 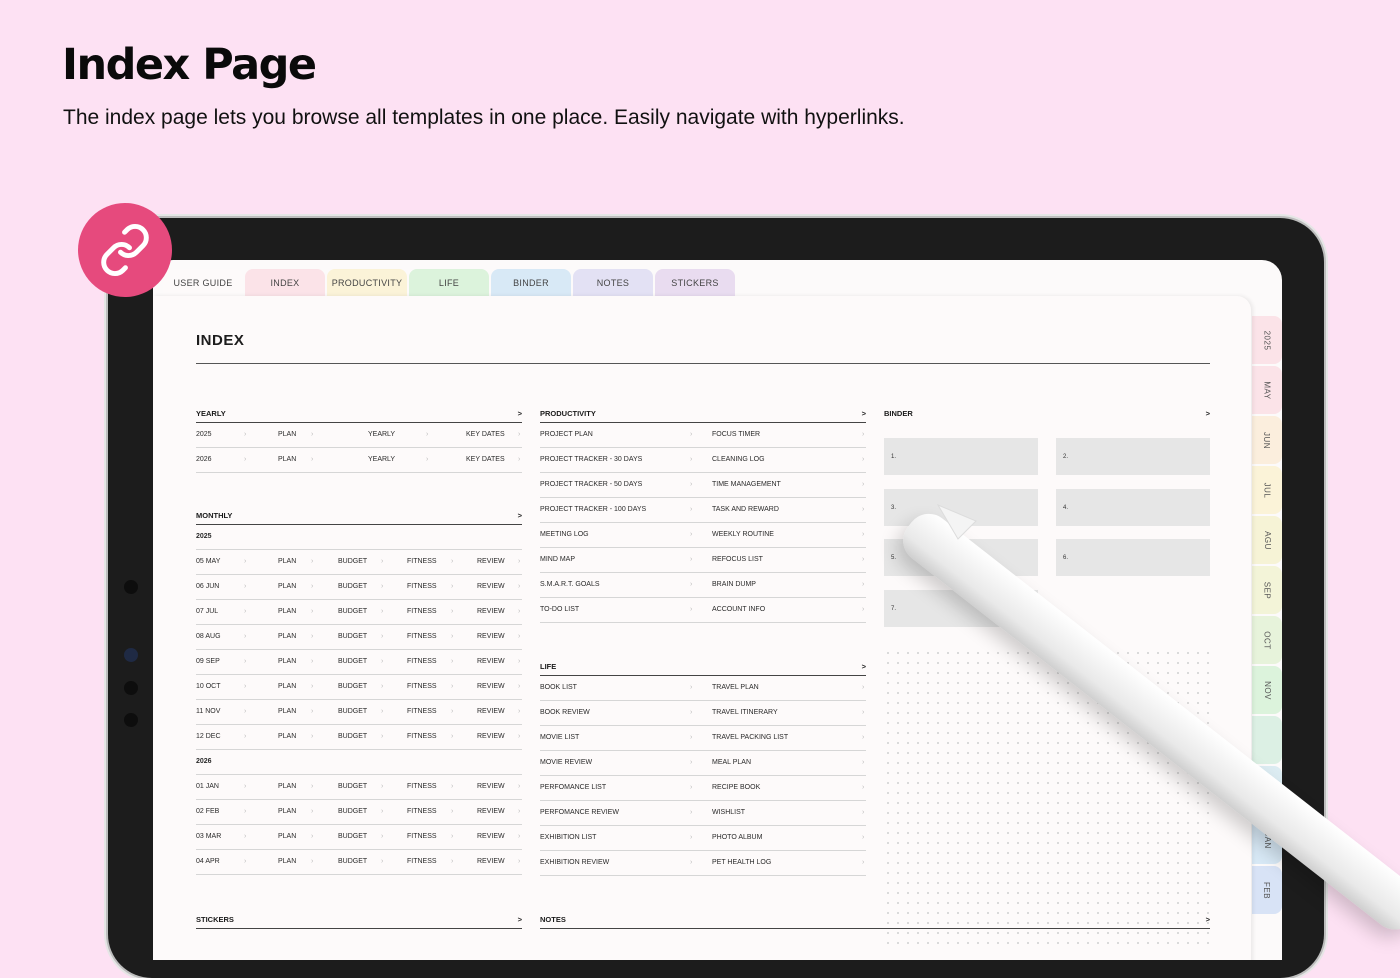 What do you see at coordinates (591, 459) in the screenshot?
I see `row-link: PROJECT TRACKER - 30 DAYS` at bounding box center [591, 459].